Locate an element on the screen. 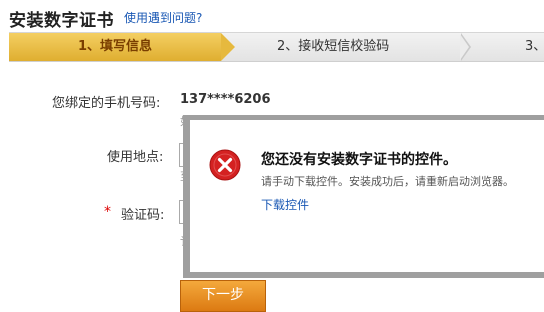 The height and width of the screenshot is (312, 544). dialog-message: 请手动下载控件。安装成功后，请重新启动浏览器。 is located at coordinates (387, 181).